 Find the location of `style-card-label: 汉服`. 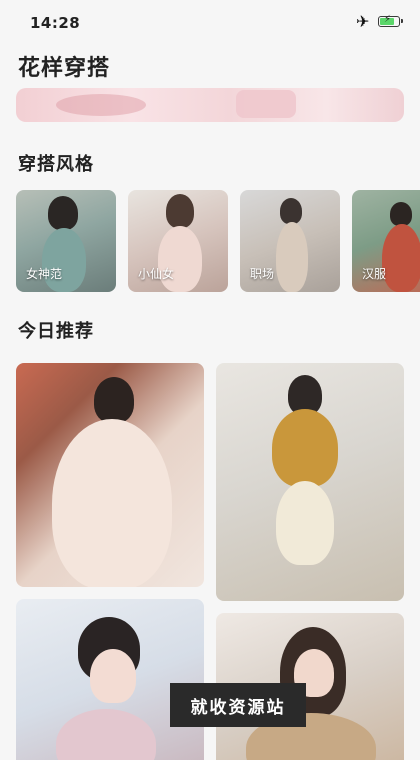

style-card-label: 汉服 is located at coordinates (374, 274).